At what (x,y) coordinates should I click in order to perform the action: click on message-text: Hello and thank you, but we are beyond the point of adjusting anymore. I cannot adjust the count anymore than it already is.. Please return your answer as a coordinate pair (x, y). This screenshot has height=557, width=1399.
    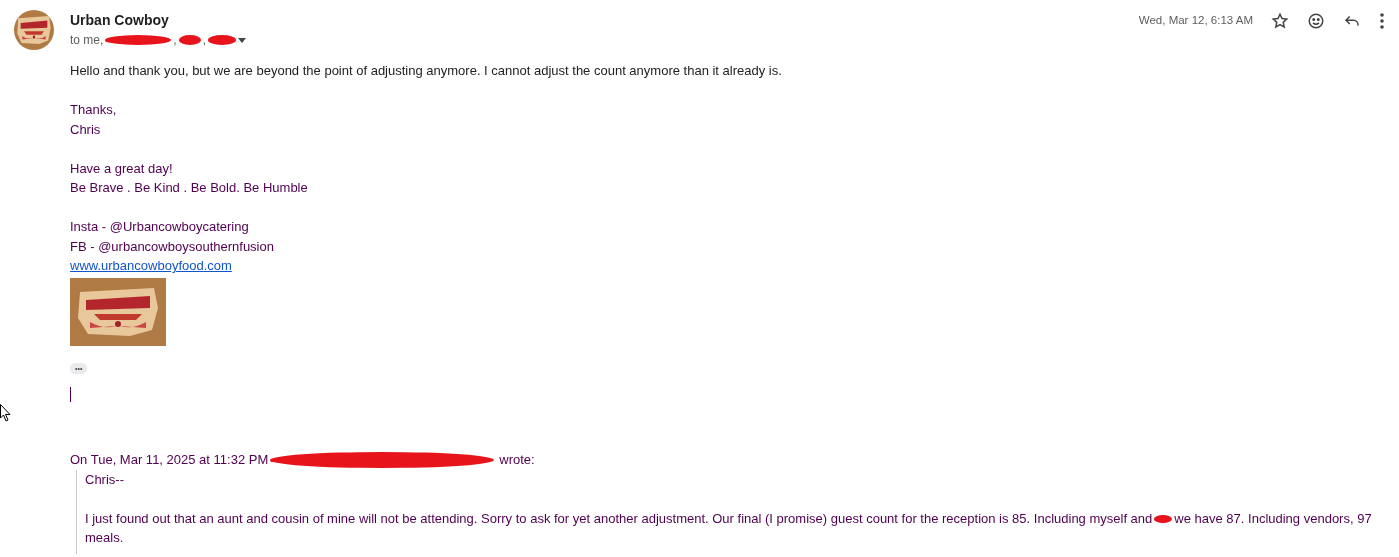
    Looking at the image, I should click on (426, 71).